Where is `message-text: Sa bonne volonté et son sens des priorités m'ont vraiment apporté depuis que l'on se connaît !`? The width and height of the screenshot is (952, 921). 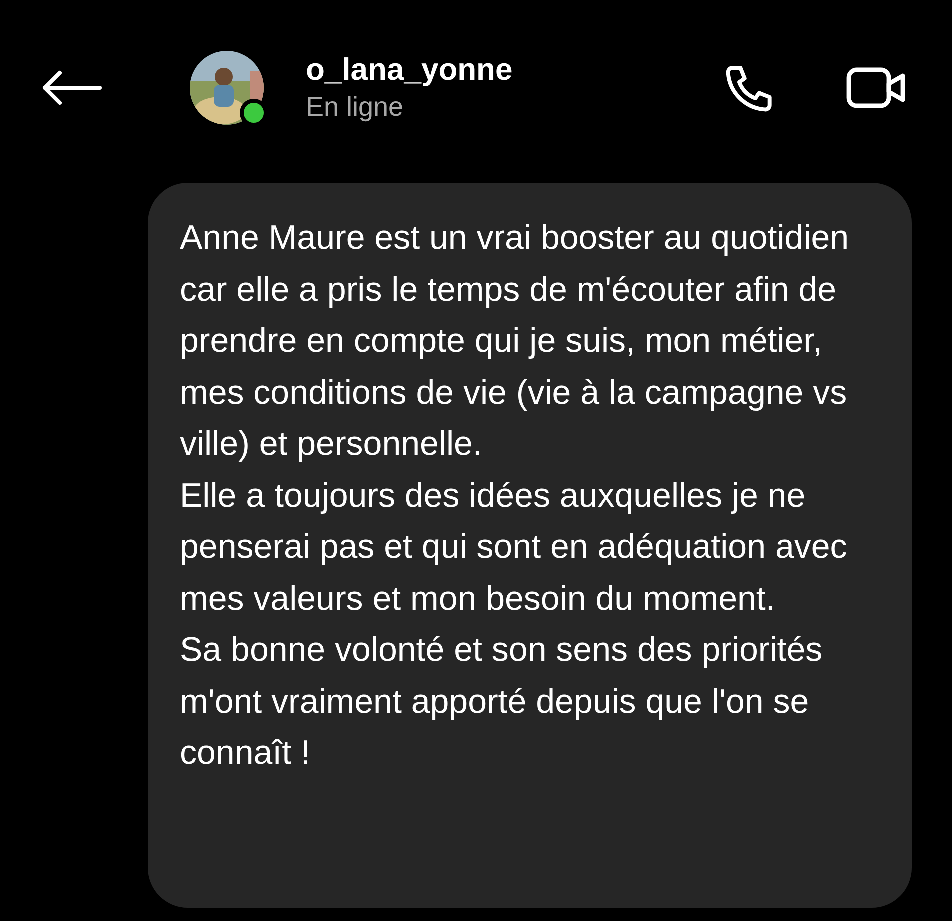 message-text: Sa bonne volonté et son sens des priorités m'ont vraiment apporté depuis que l'on se connaît ! is located at coordinates (502, 702).